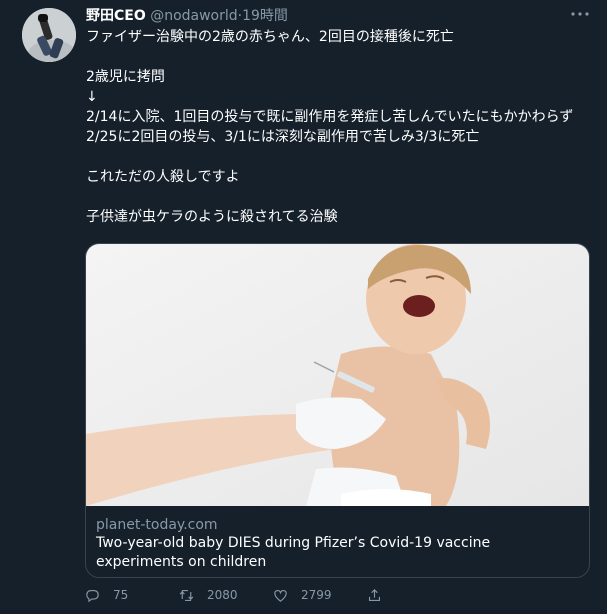  I want to click on like-count: 2799, so click(316, 595).